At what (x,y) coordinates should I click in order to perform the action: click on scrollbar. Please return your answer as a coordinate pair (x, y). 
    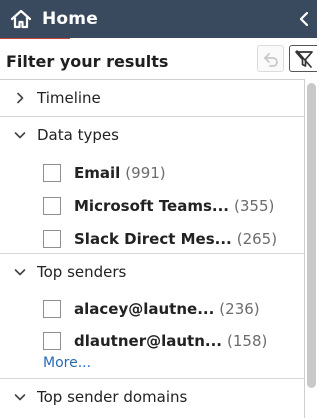
    Looking at the image, I should click on (311, 235).